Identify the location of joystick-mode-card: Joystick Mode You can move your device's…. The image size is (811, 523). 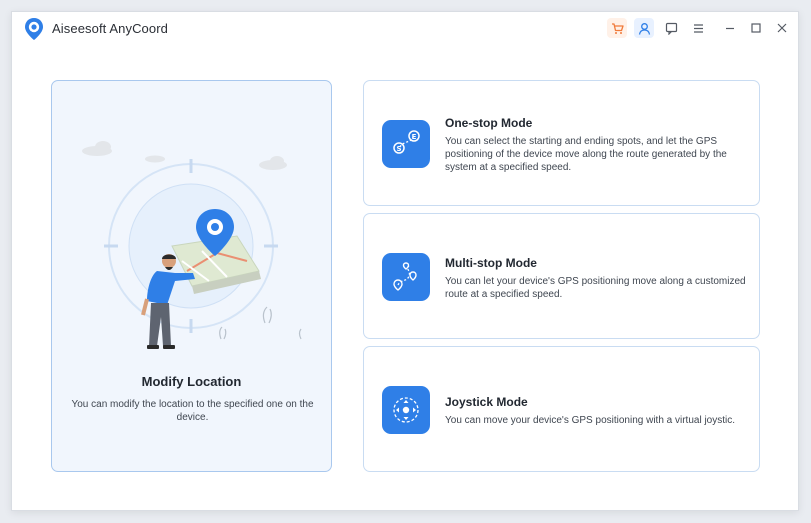
(561, 409).